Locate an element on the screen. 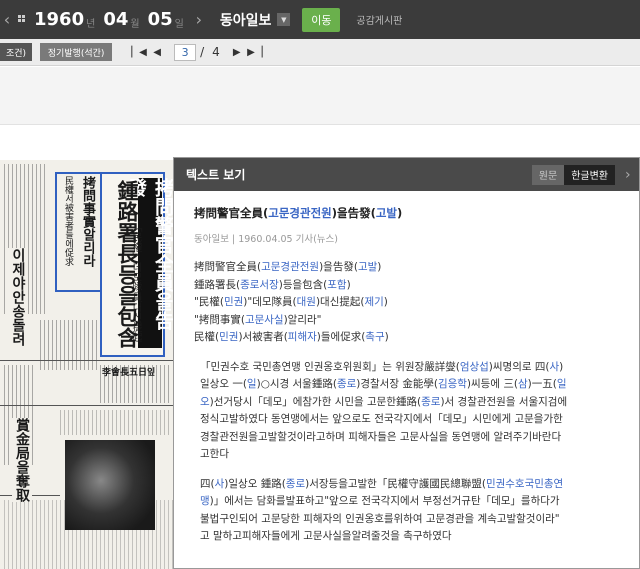 This screenshot has height=569, width=640. article-text: )알리라" is located at coordinates (302, 319).